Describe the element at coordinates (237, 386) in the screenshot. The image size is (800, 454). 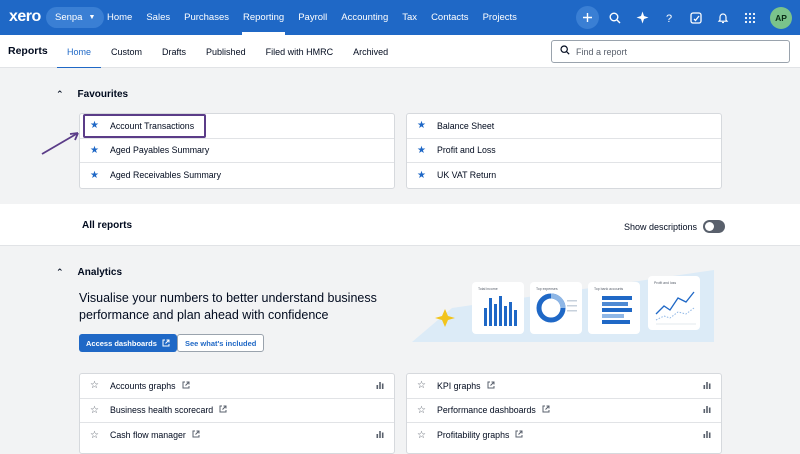
I see `report-row-accounts-graphs: ☆ Accounts graphs` at that location.